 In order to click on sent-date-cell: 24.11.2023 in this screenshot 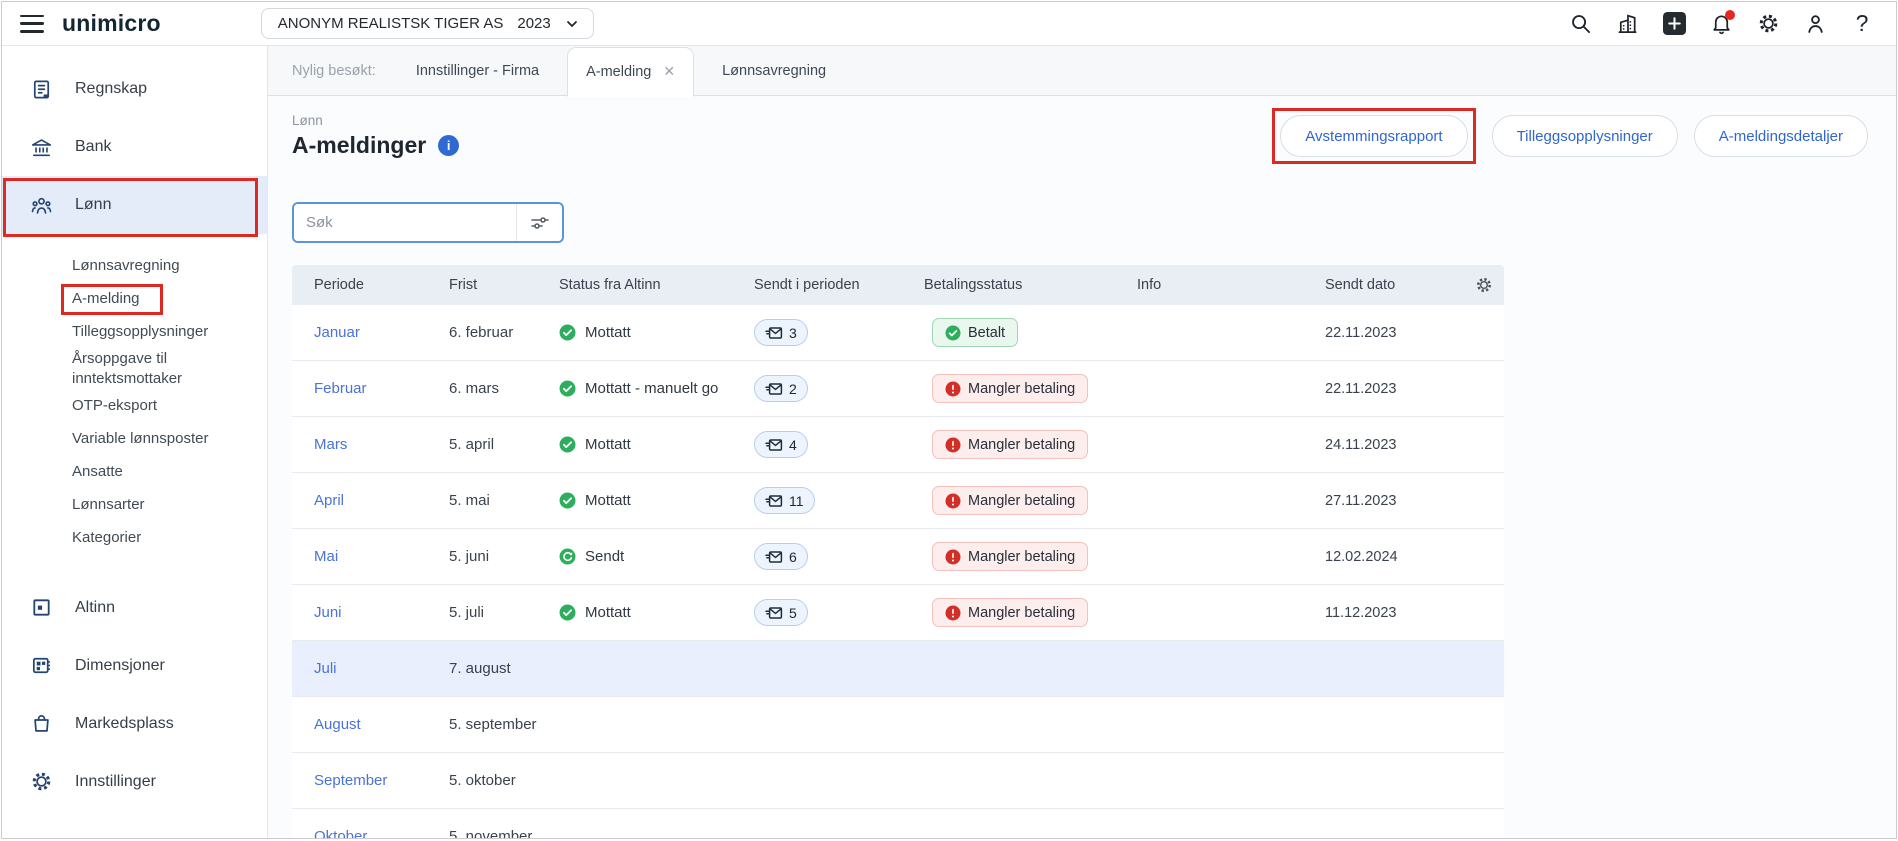, I will do `click(1361, 444)`.